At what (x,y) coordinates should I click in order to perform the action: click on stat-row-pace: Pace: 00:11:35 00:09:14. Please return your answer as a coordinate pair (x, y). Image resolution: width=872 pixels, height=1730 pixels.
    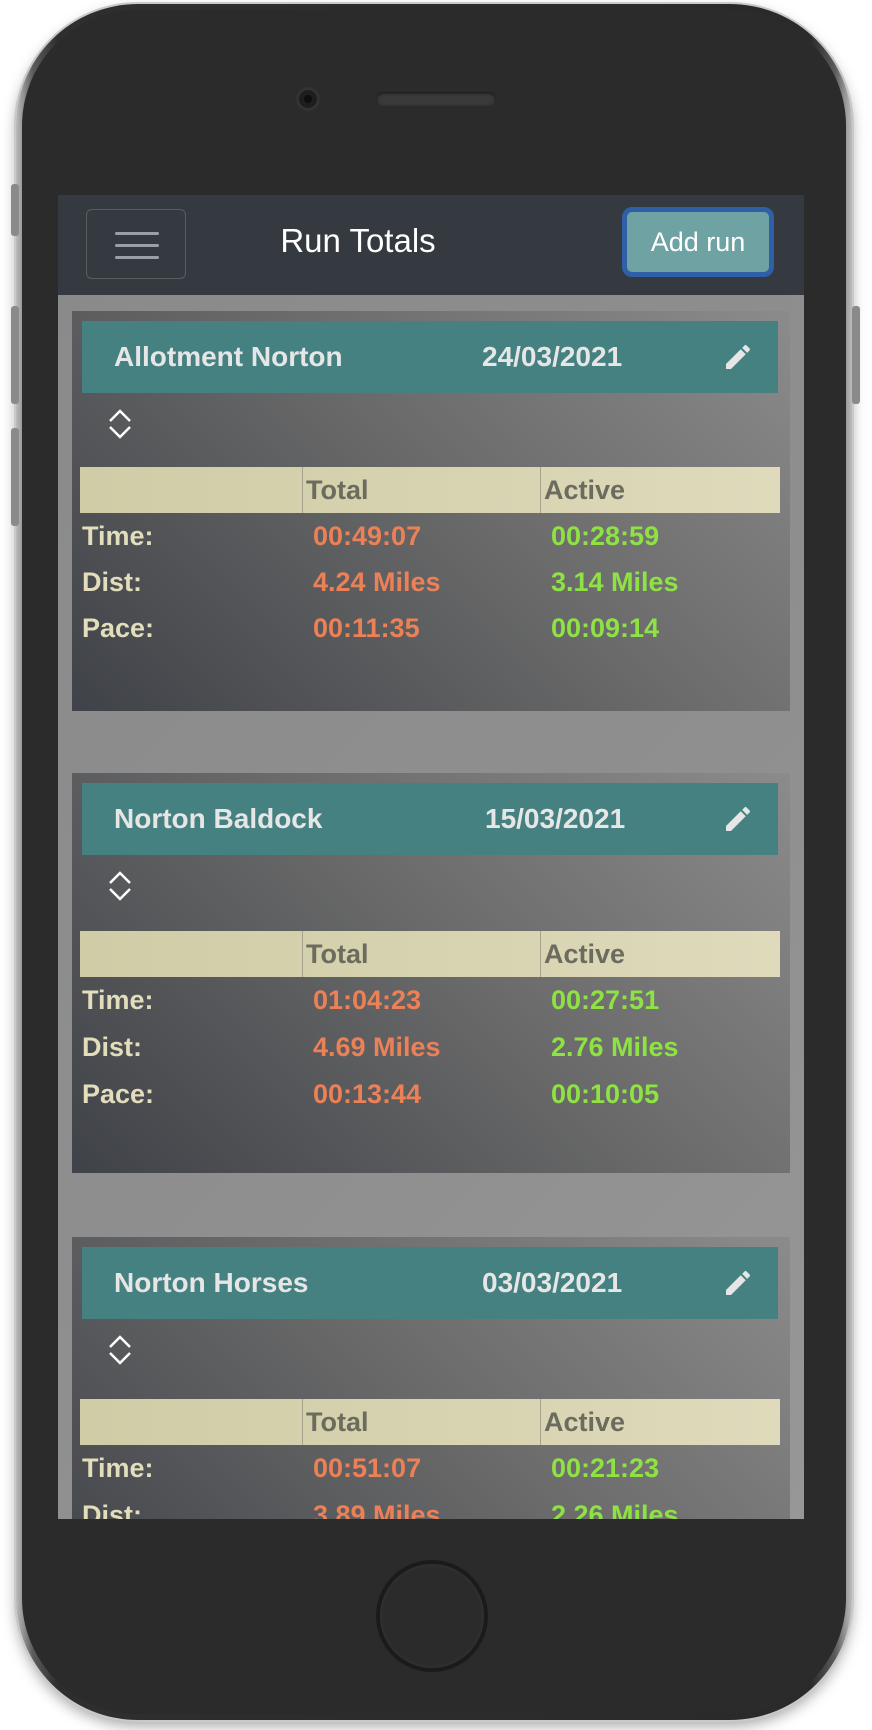
    Looking at the image, I should click on (430, 628).